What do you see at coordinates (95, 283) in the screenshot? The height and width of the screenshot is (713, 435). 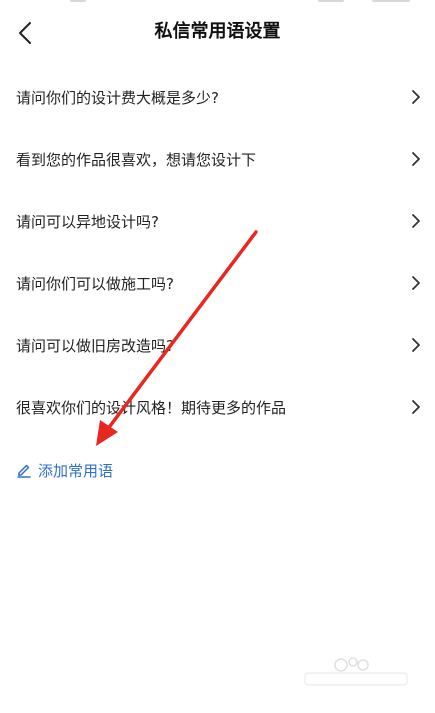 I see `phrase-text: 请问你们可以做施工吗?` at bounding box center [95, 283].